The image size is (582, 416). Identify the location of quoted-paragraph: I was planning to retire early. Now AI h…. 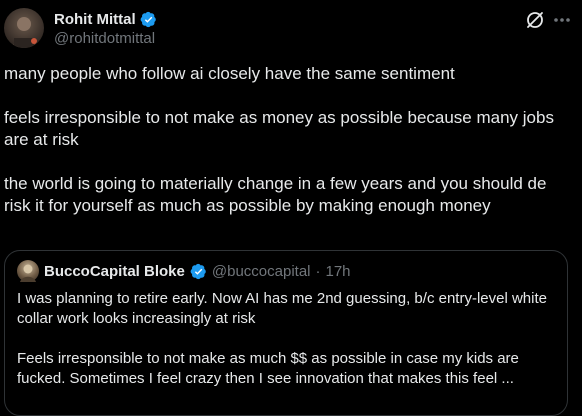
(282, 308).